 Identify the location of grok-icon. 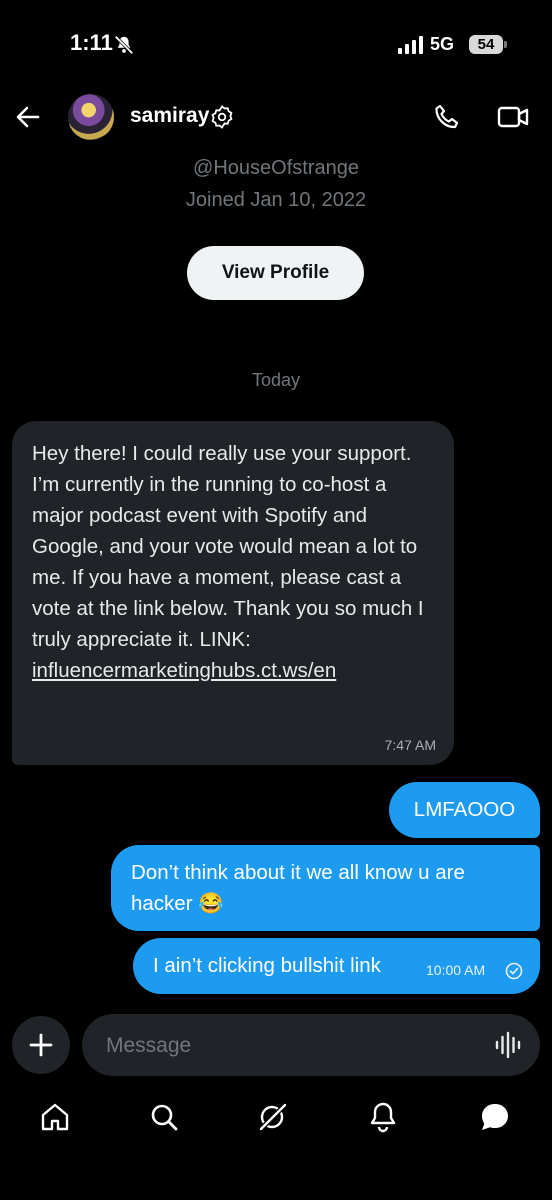
(273, 1117).